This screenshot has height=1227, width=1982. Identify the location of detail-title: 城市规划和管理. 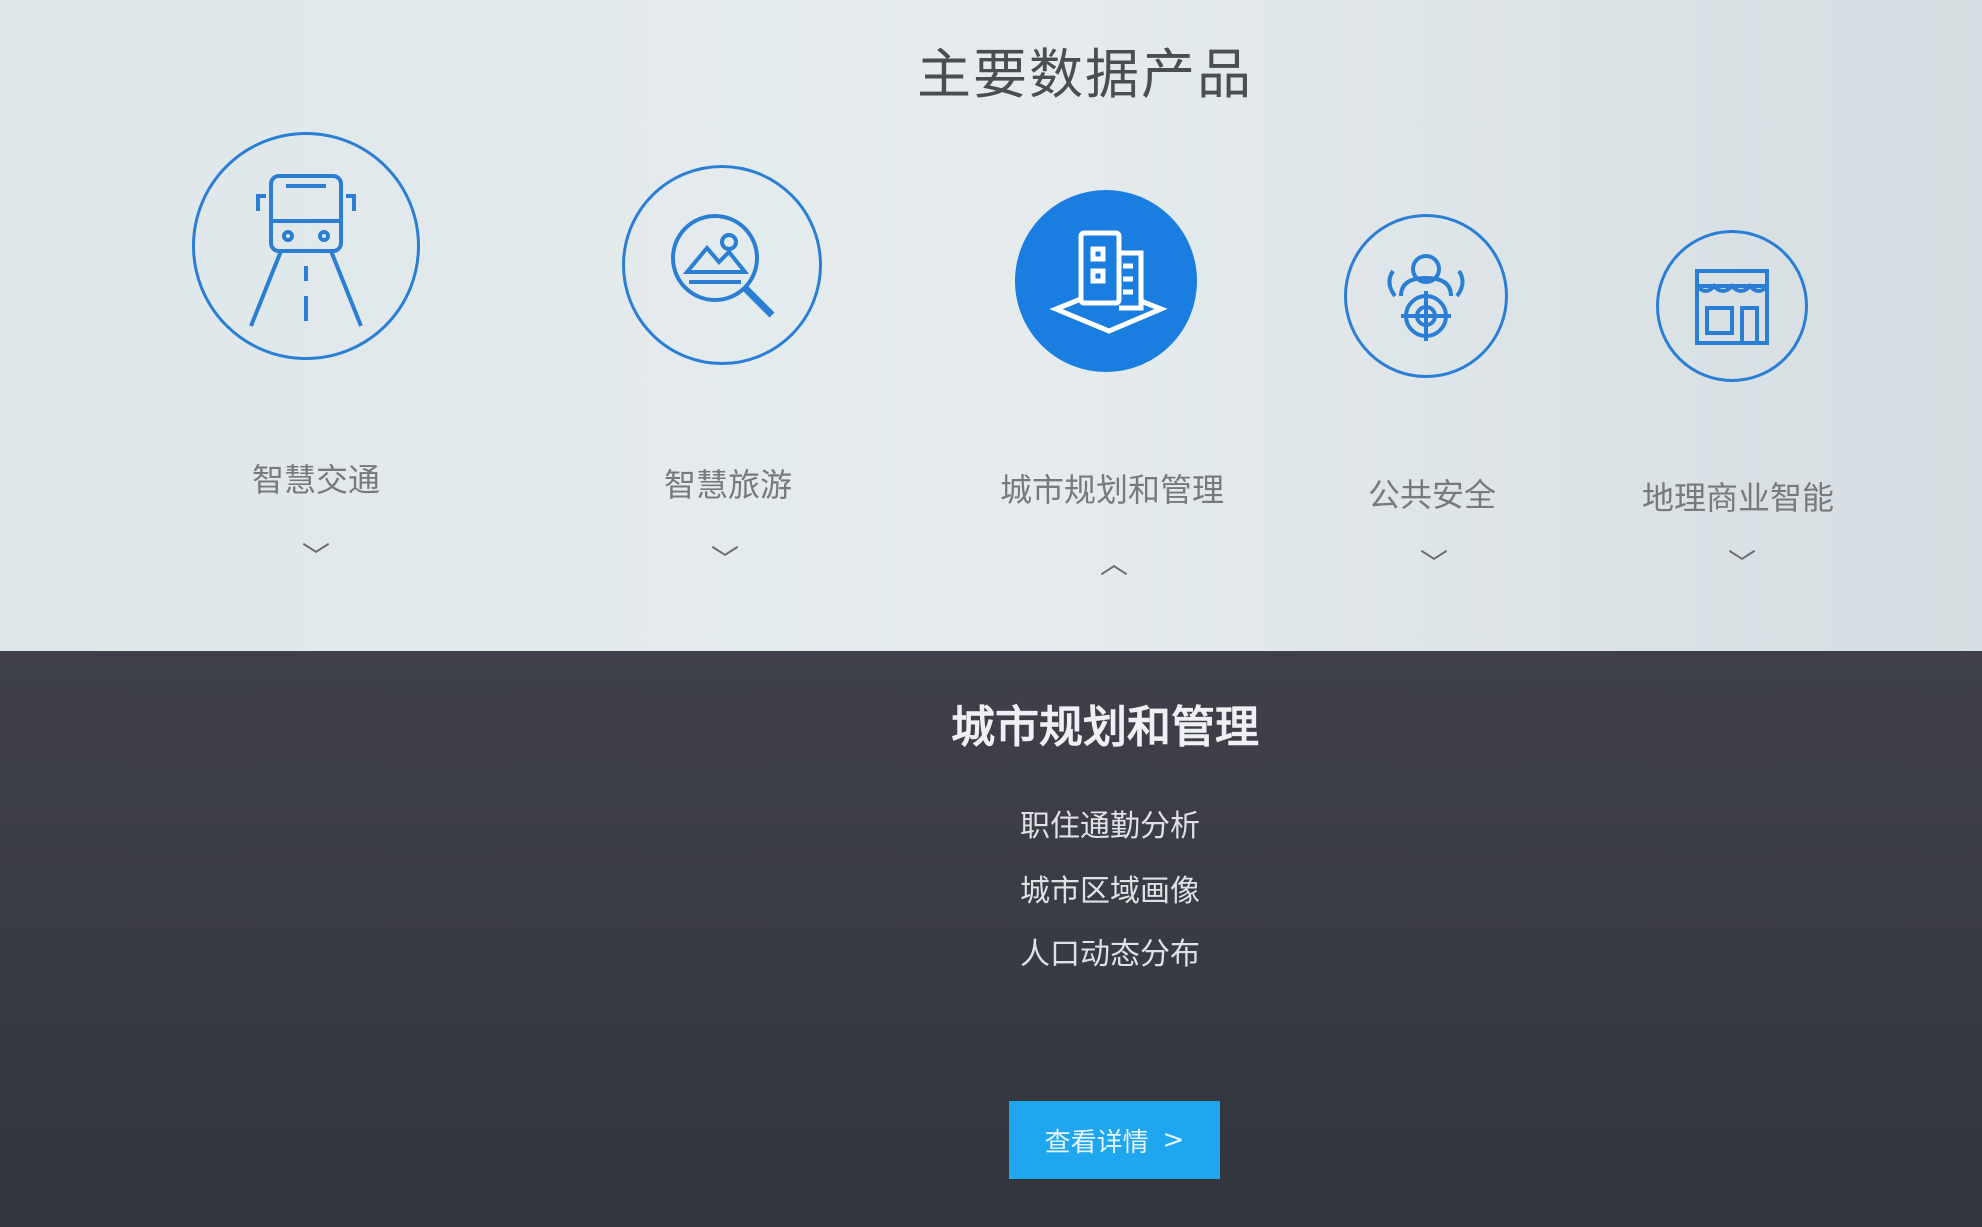
(1105, 727).